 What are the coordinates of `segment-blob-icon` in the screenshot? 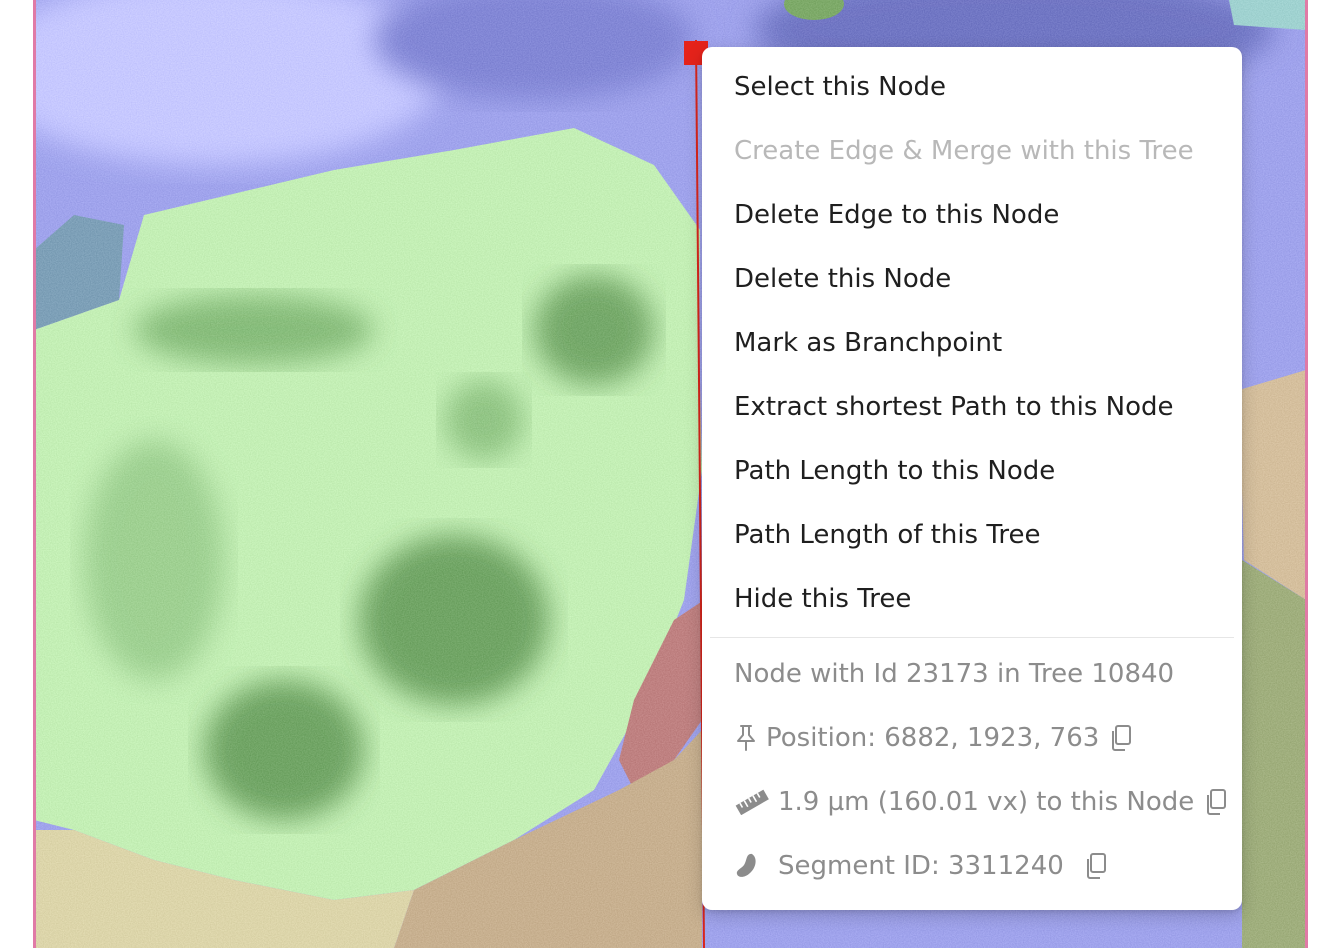 It's located at (747, 866).